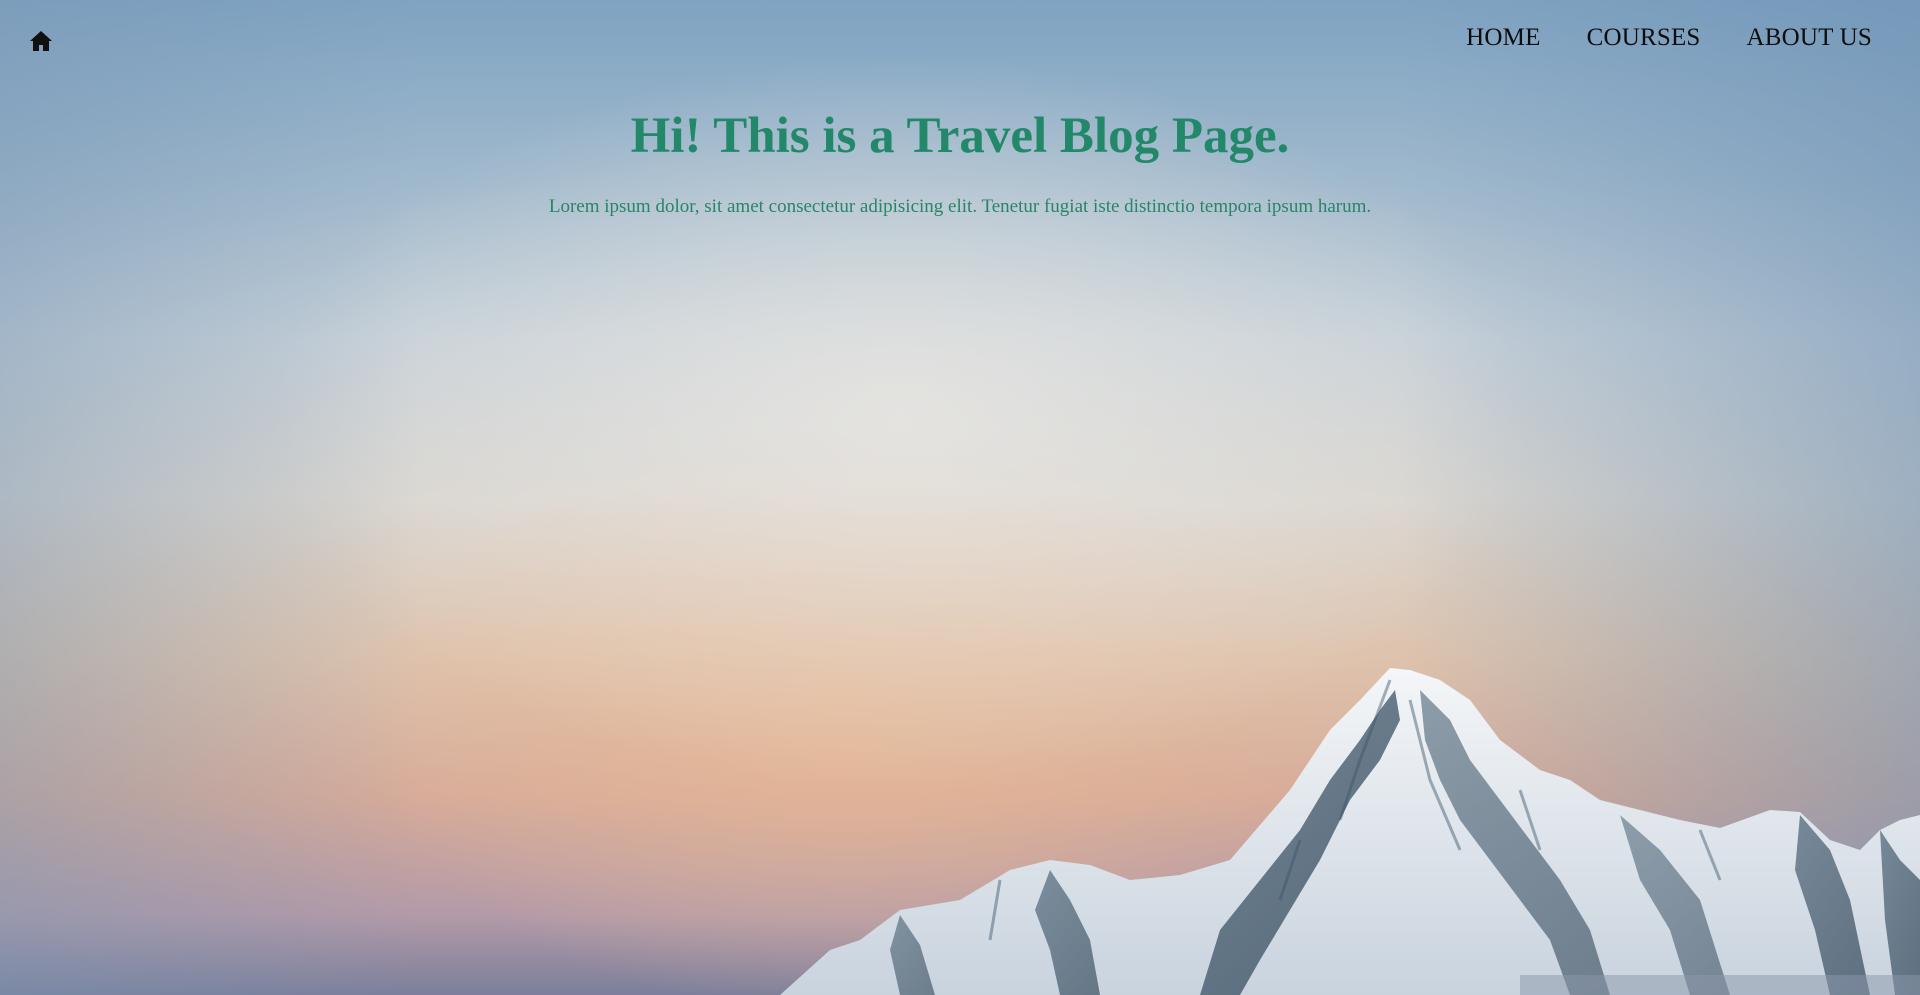 Image resolution: width=1920 pixels, height=995 pixels. What do you see at coordinates (1809, 38) in the screenshot?
I see `nav-link-about-us: ABOUT US` at bounding box center [1809, 38].